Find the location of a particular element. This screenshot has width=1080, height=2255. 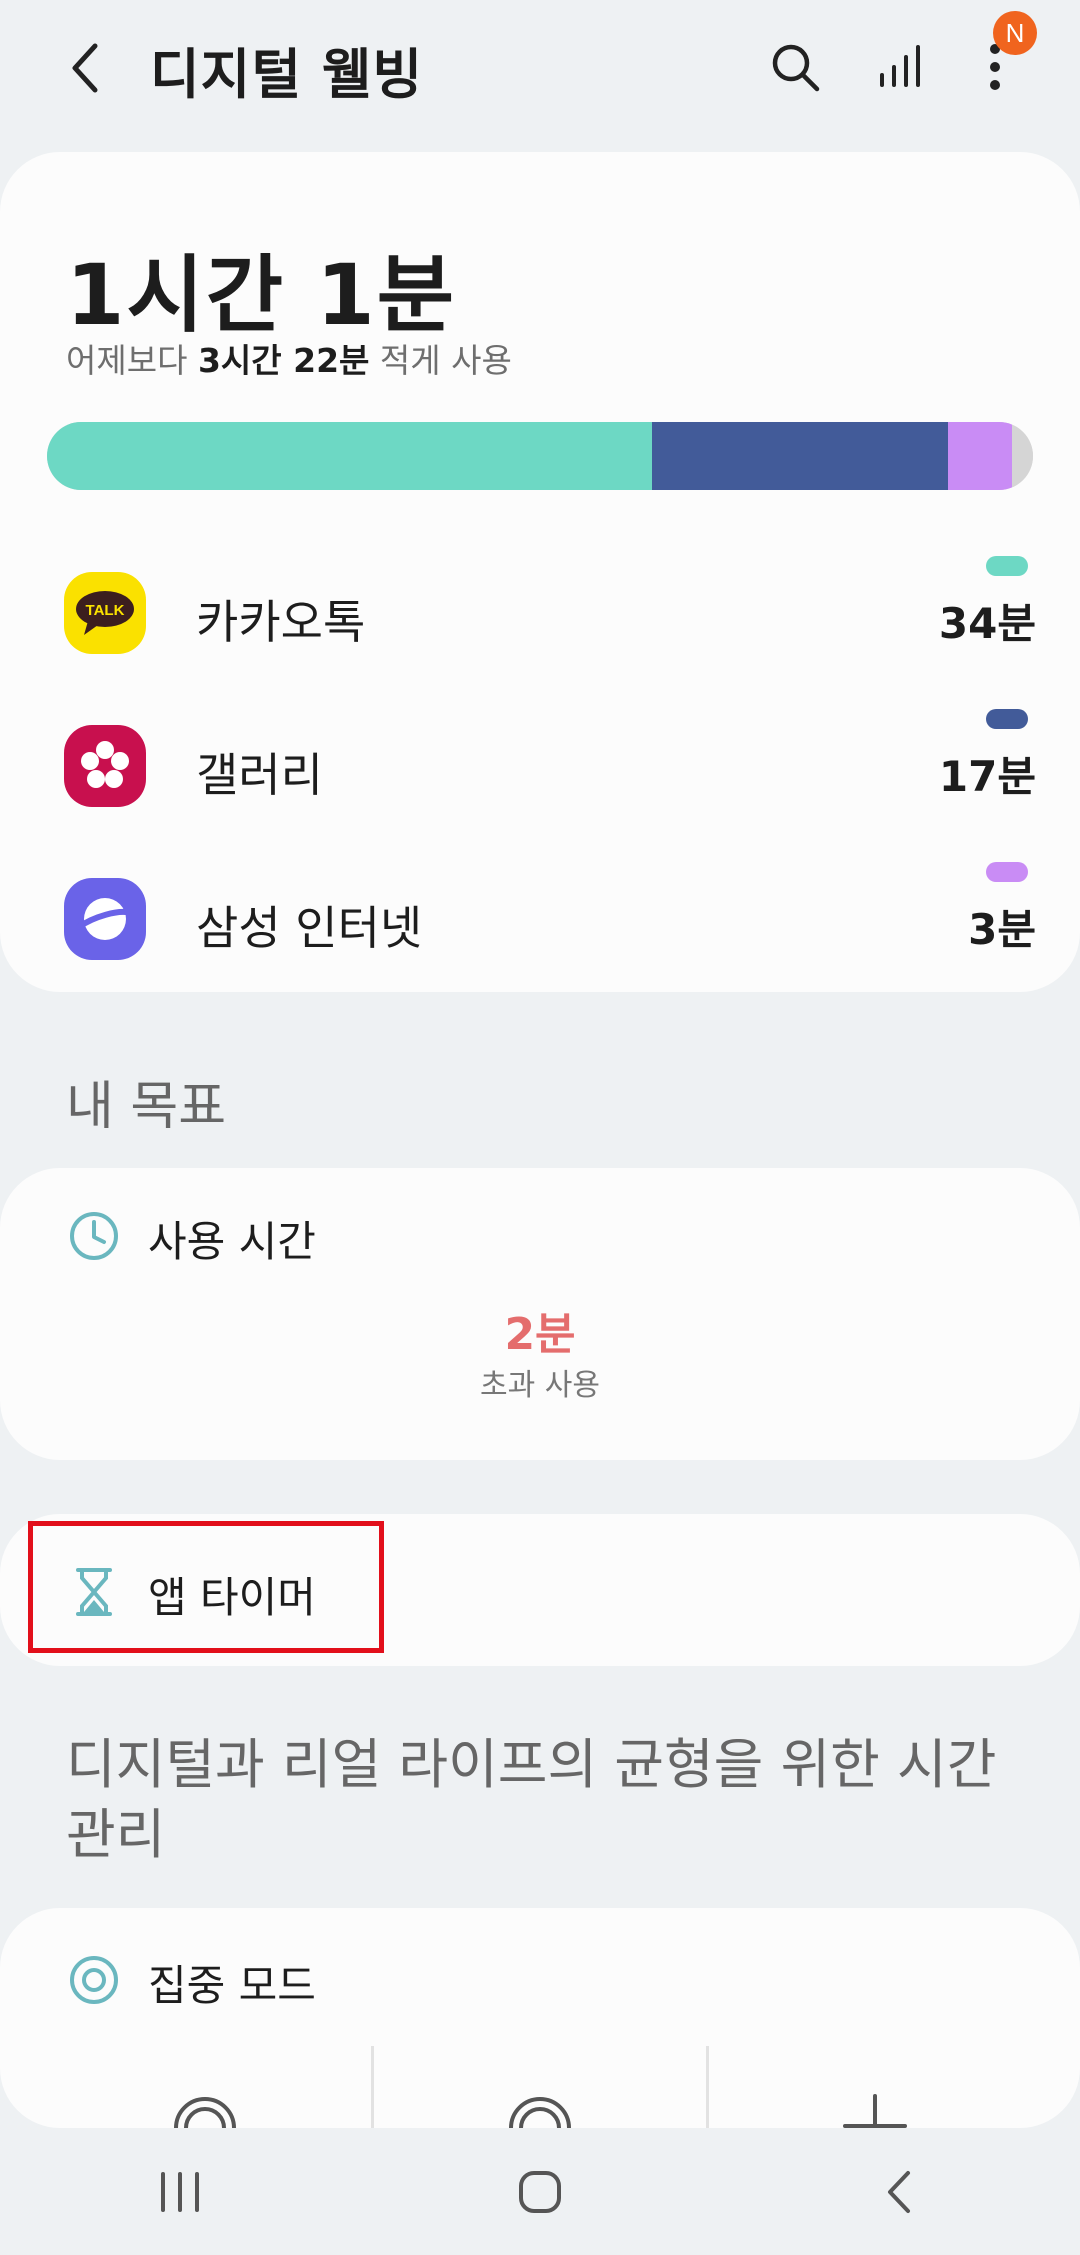

planet-icon is located at coordinates (105, 919).